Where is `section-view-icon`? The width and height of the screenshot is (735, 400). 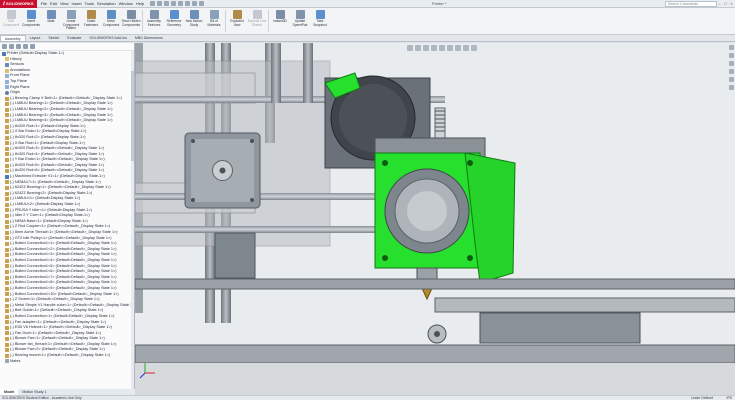
section-view-icon is located at coordinates (434, 48).